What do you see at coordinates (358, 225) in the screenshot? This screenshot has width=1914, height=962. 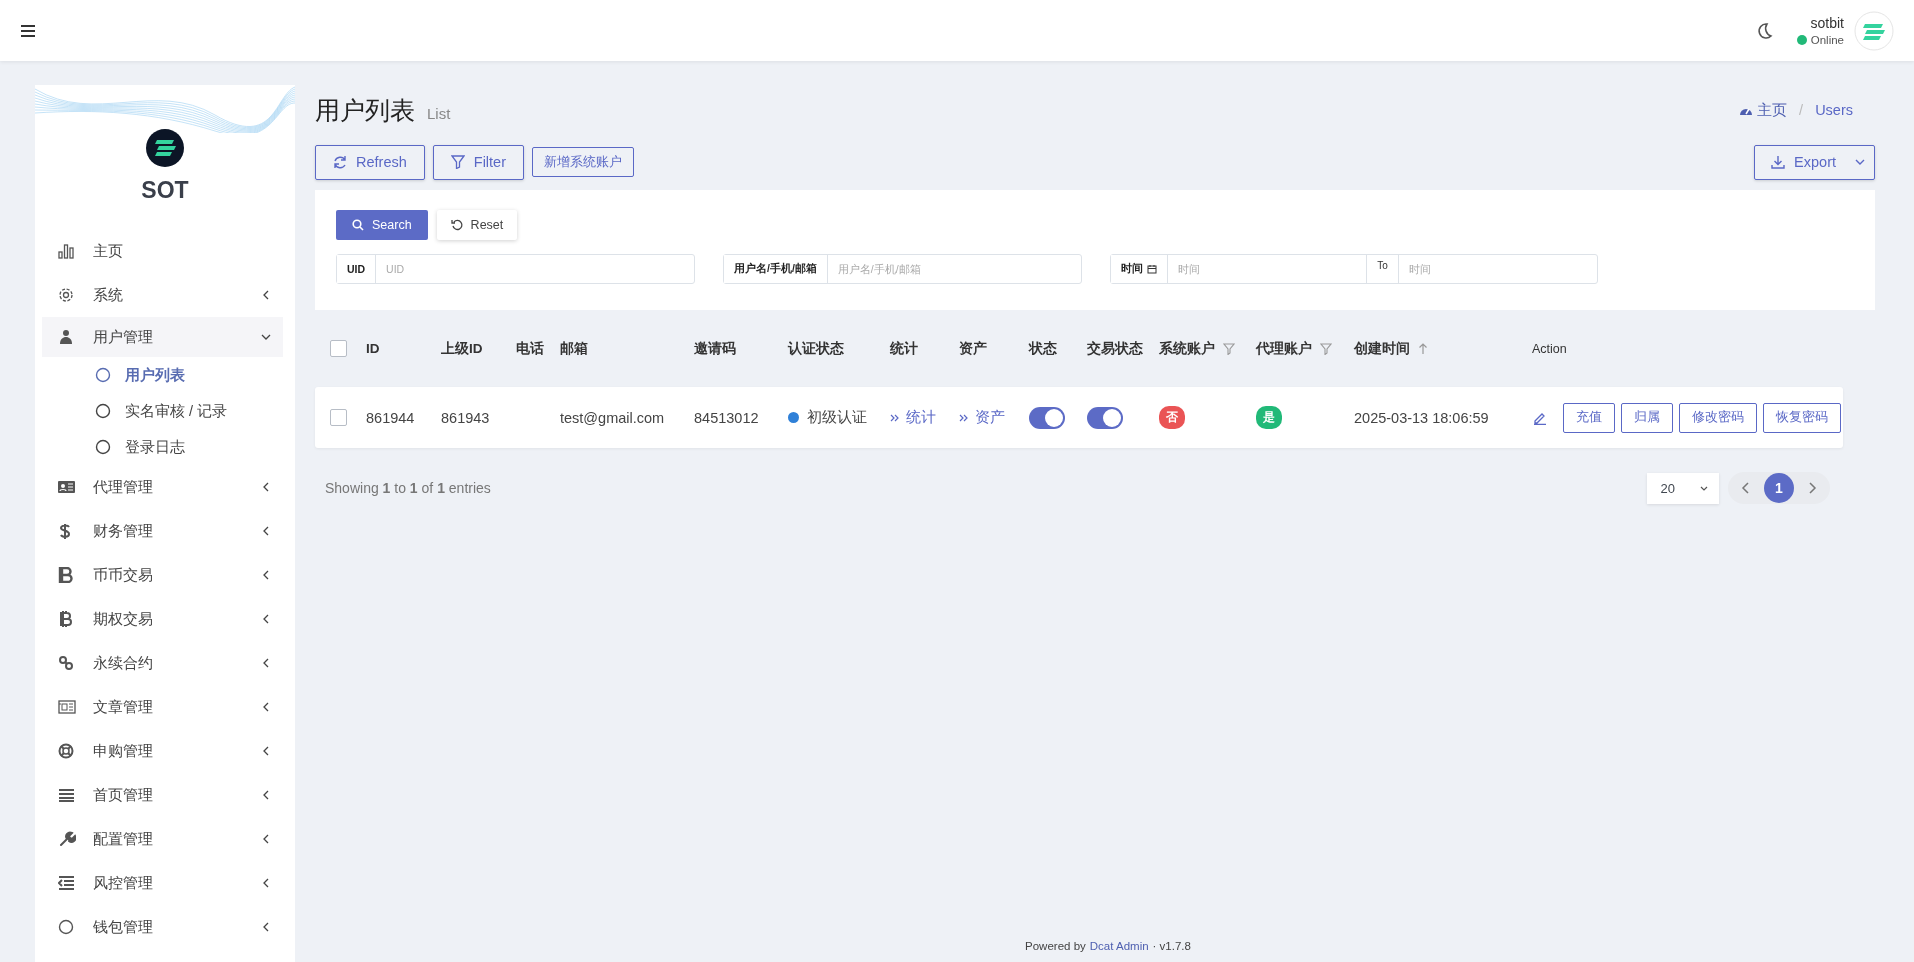 I see `search-icon` at bounding box center [358, 225].